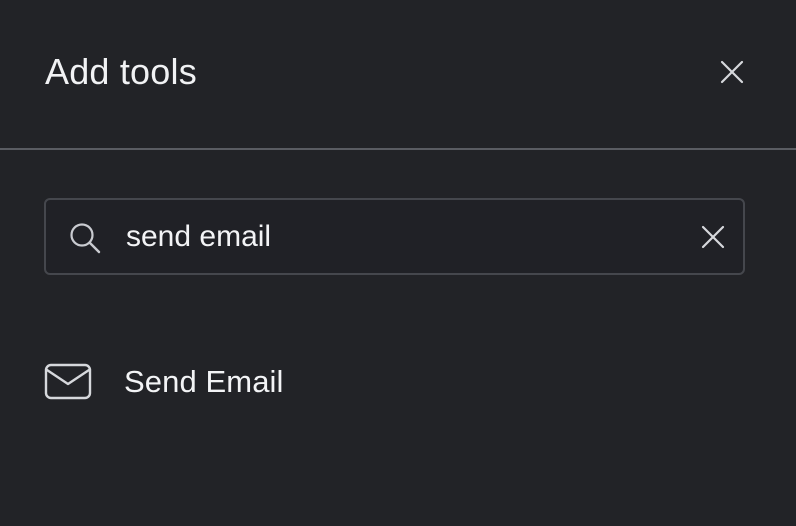 The image size is (796, 526). What do you see at coordinates (85, 238) in the screenshot?
I see `search-icon` at bounding box center [85, 238].